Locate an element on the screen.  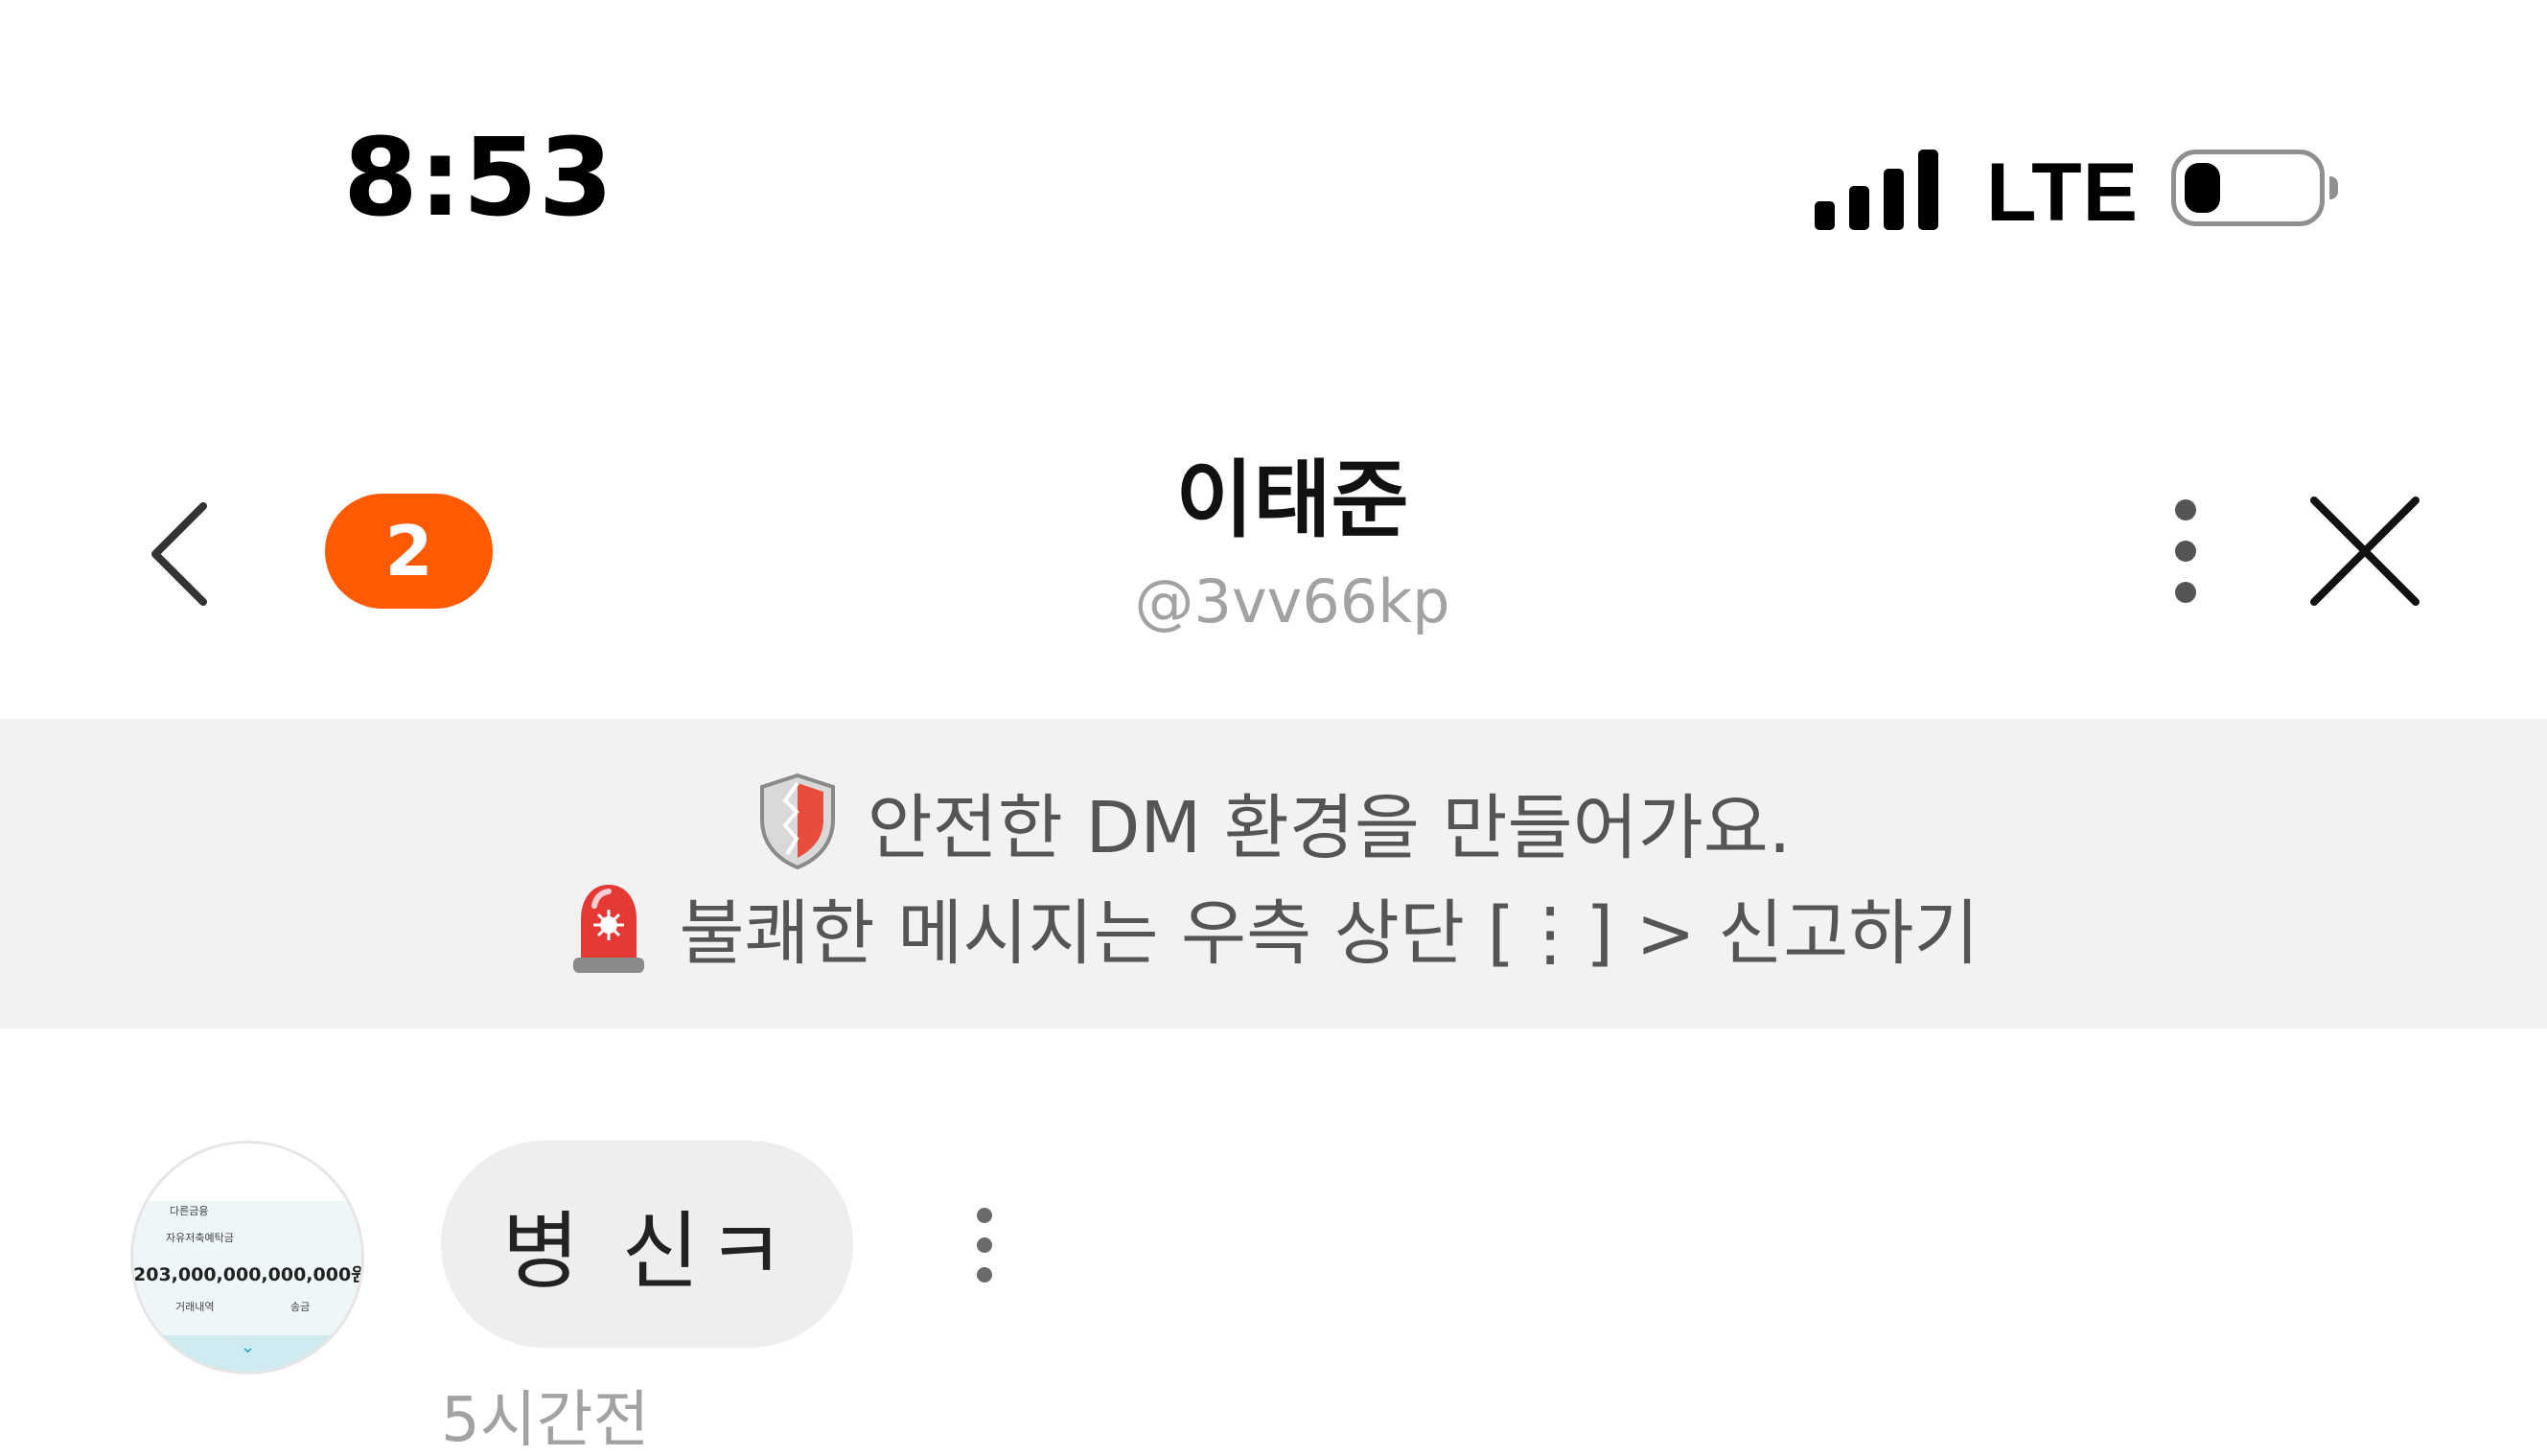
notice-line-safety: 안전한 DM 환경을 만들어가요. is located at coordinates (1273, 821).